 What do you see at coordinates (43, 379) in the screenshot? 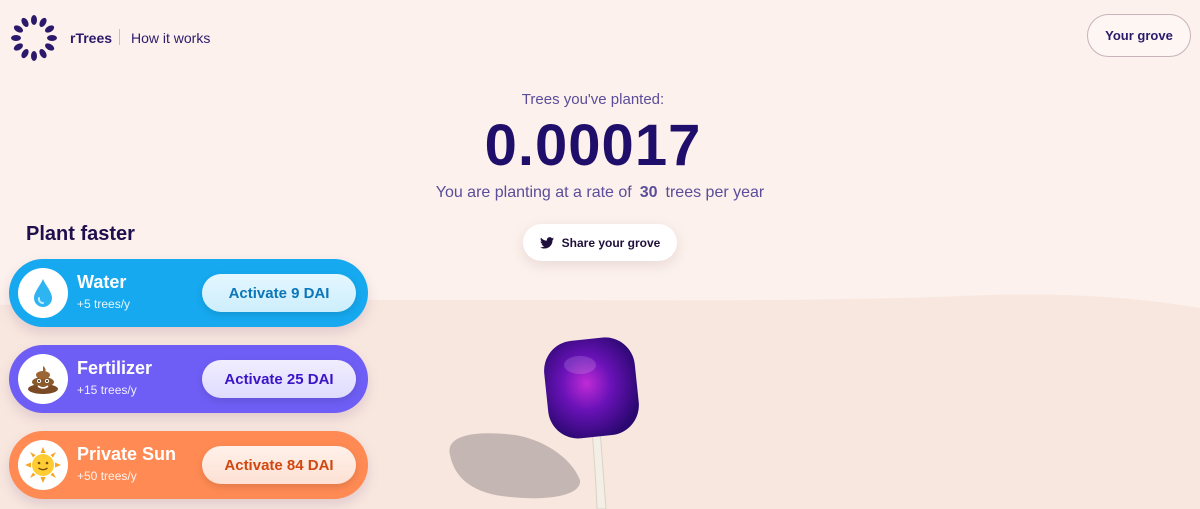
I see `poop-icon` at bounding box center [43, 379].